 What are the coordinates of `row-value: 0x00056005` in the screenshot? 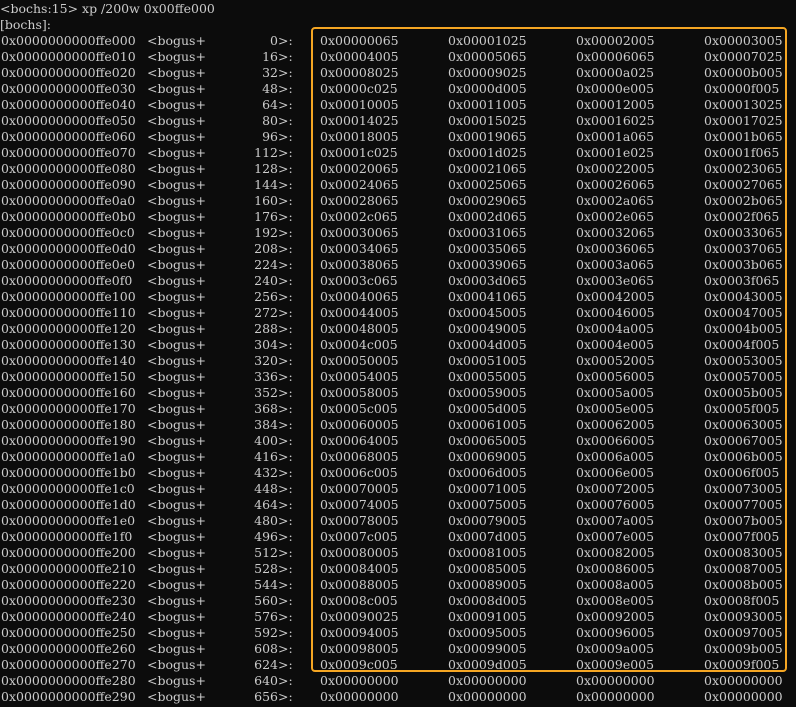 It's located at (615, 376).